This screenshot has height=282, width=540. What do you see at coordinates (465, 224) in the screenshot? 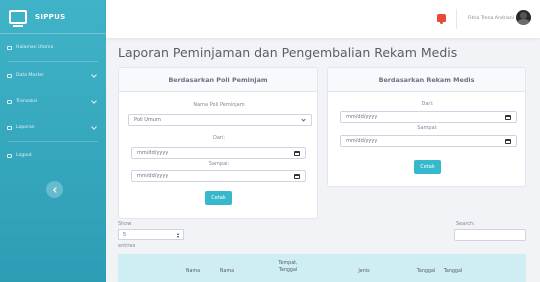
I see `search-label: Search:` at bounding box center [465, 224].